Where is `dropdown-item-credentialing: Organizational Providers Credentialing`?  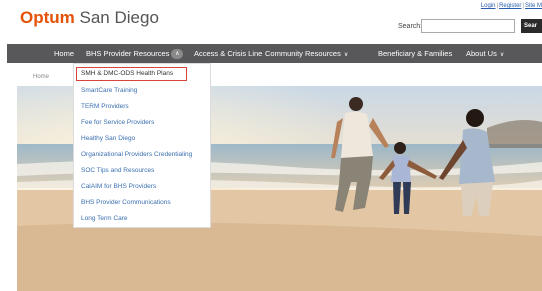
dropdown-item-credentialing: Organizational Providers Credentialing is located at coordinates (136, 154).